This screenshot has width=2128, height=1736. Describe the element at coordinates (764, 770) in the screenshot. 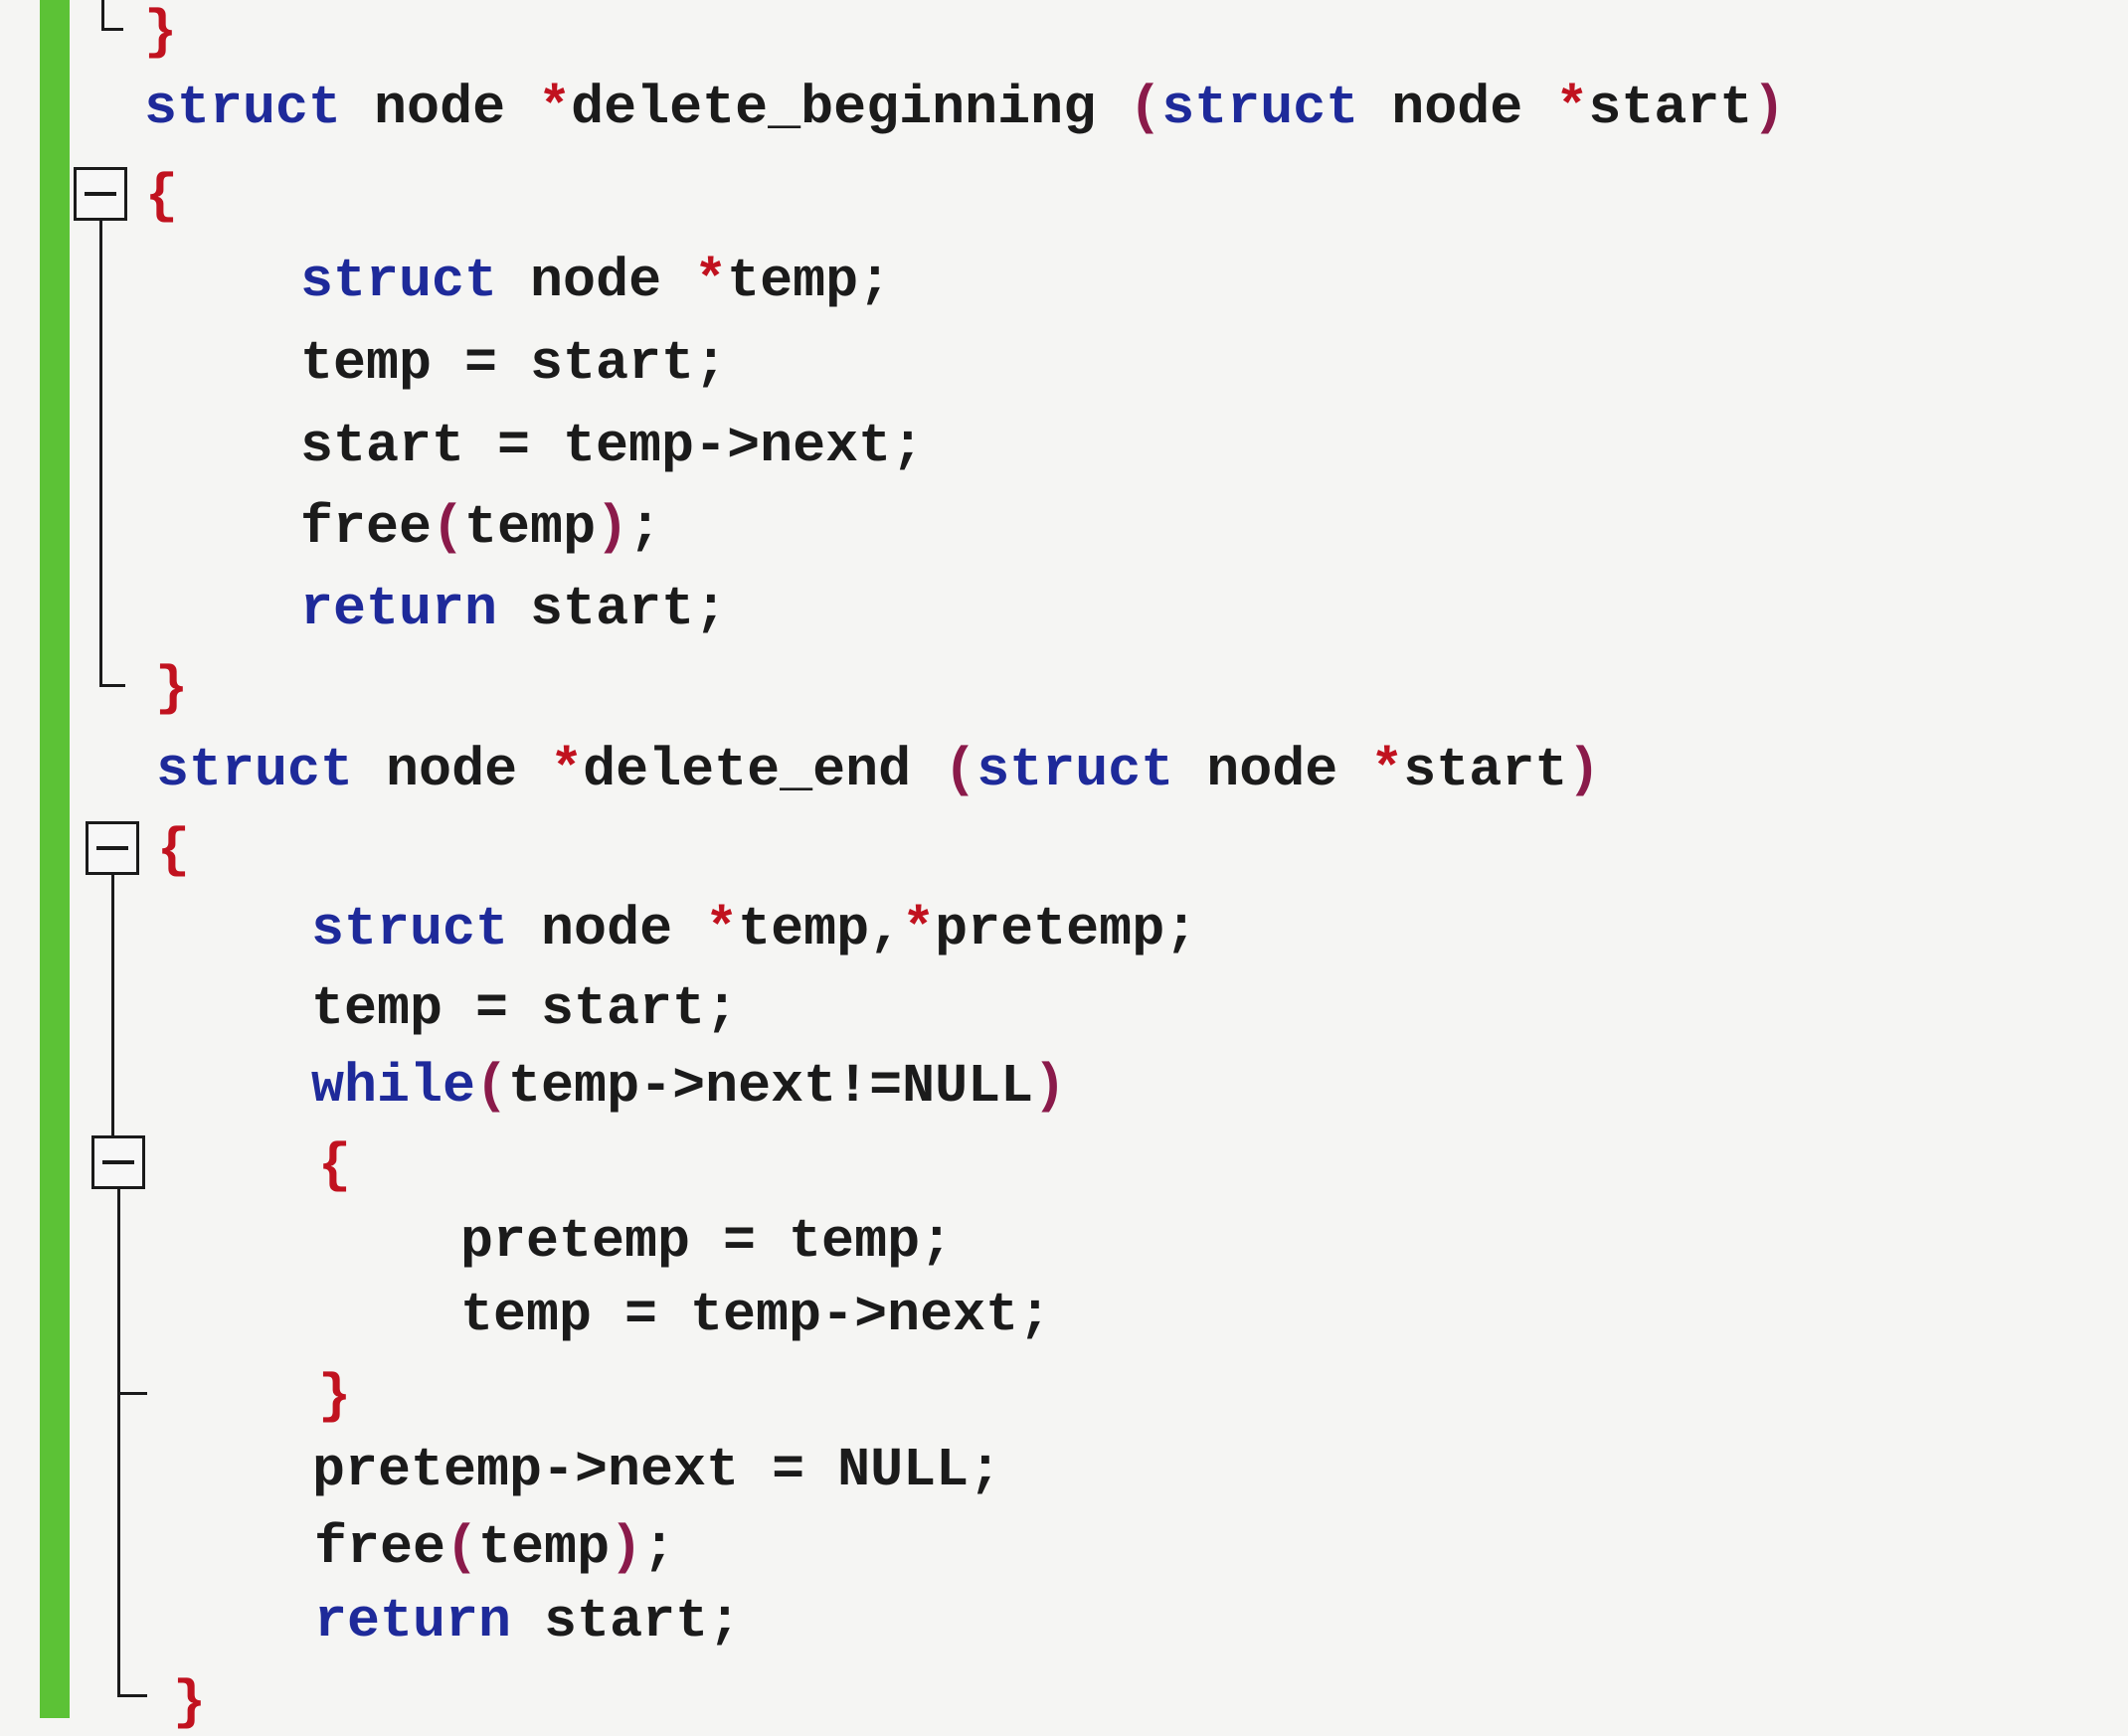

I see `function-name: delete_end` at that location.